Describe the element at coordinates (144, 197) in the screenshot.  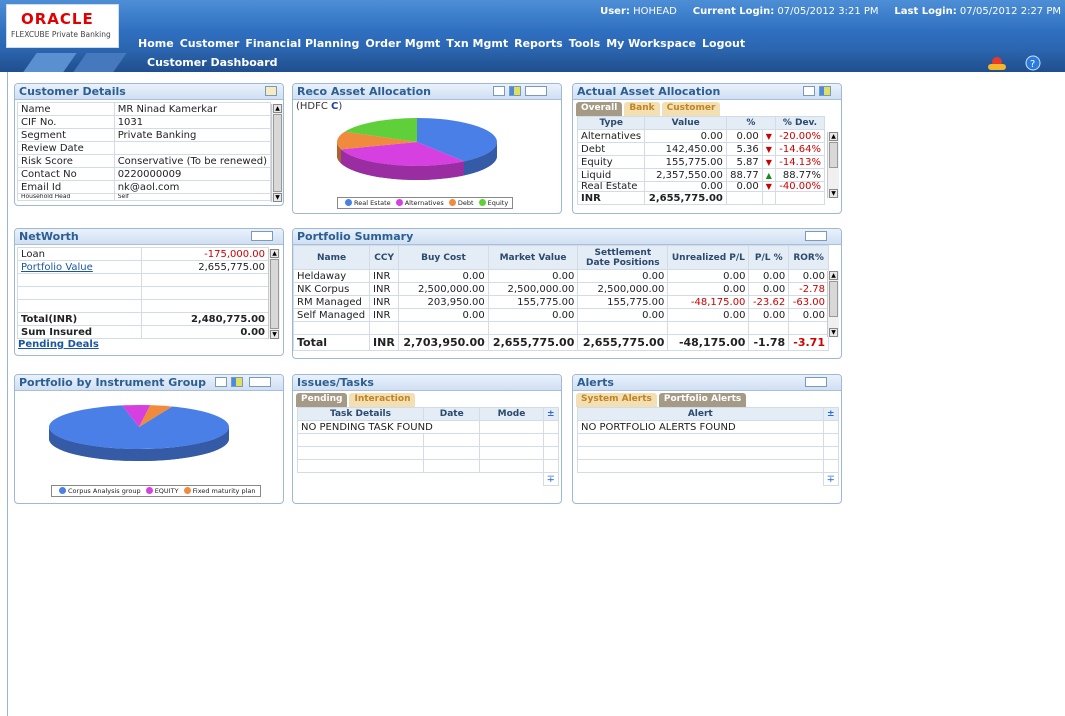
I see `table-row: Household Head Self` at that location.